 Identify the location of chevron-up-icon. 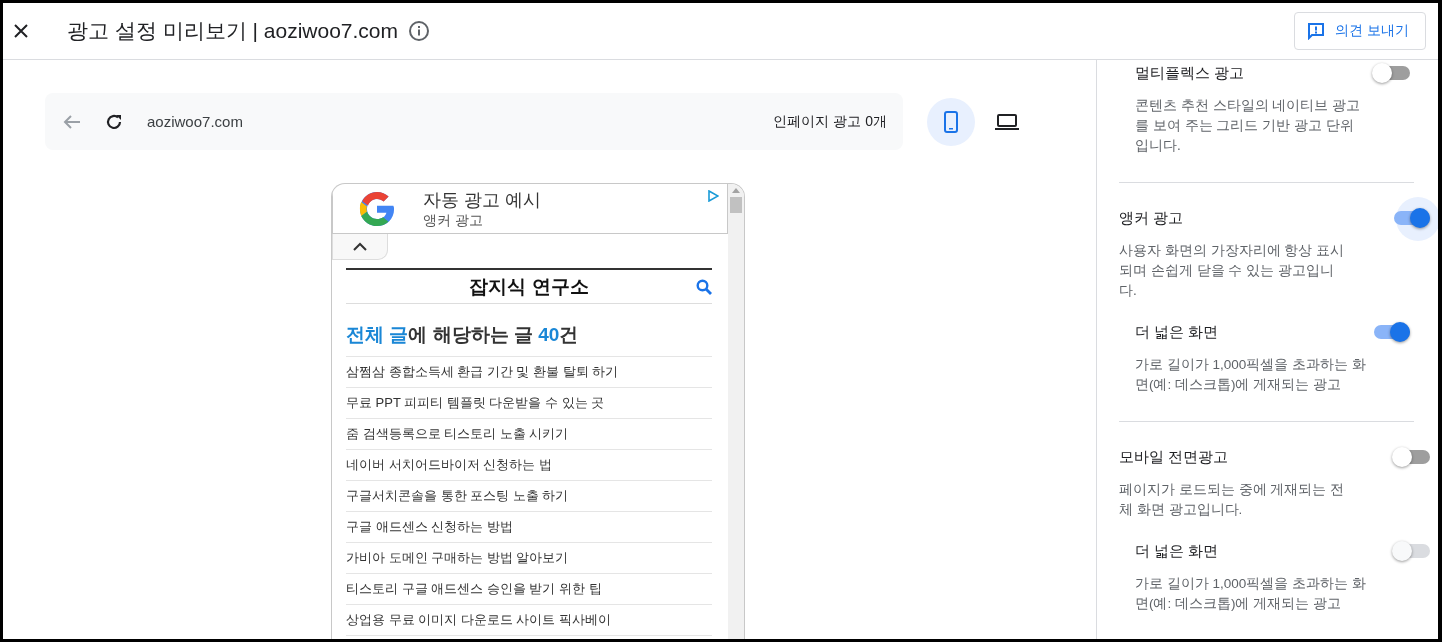
(360, 246).